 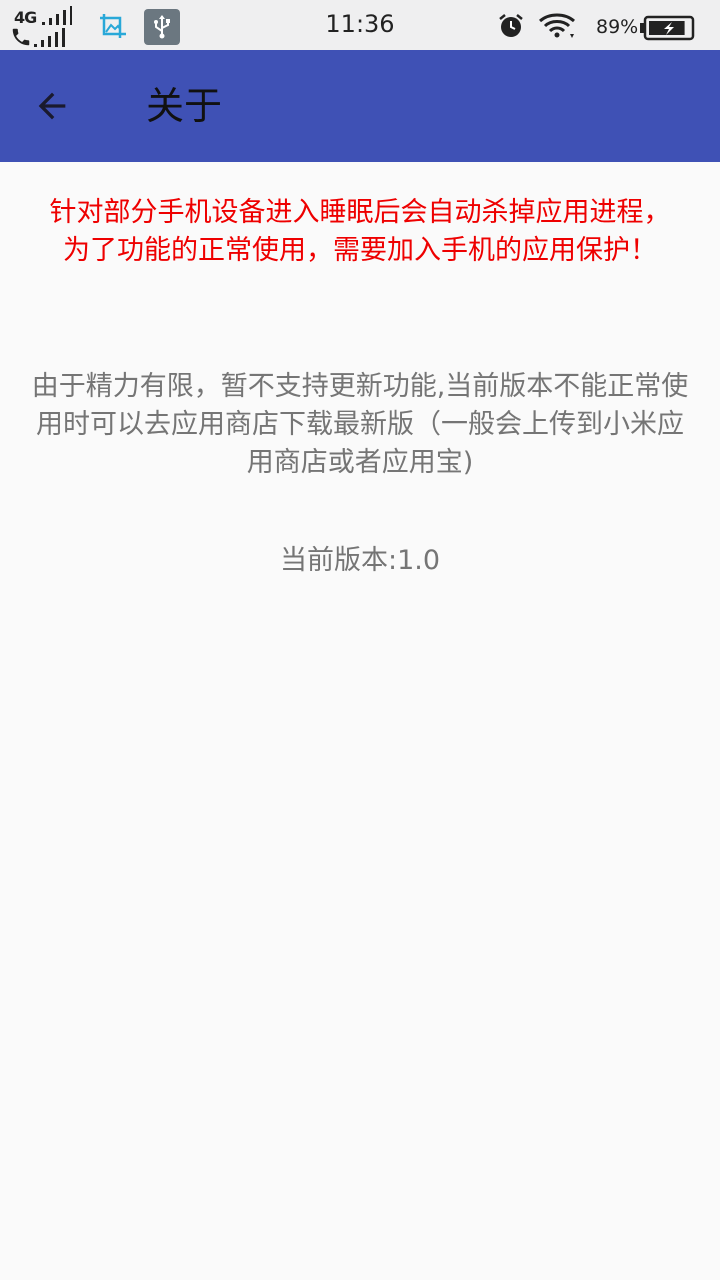 I want to click on version-label: 当前版本:1.0, so click(x=360, y=560).